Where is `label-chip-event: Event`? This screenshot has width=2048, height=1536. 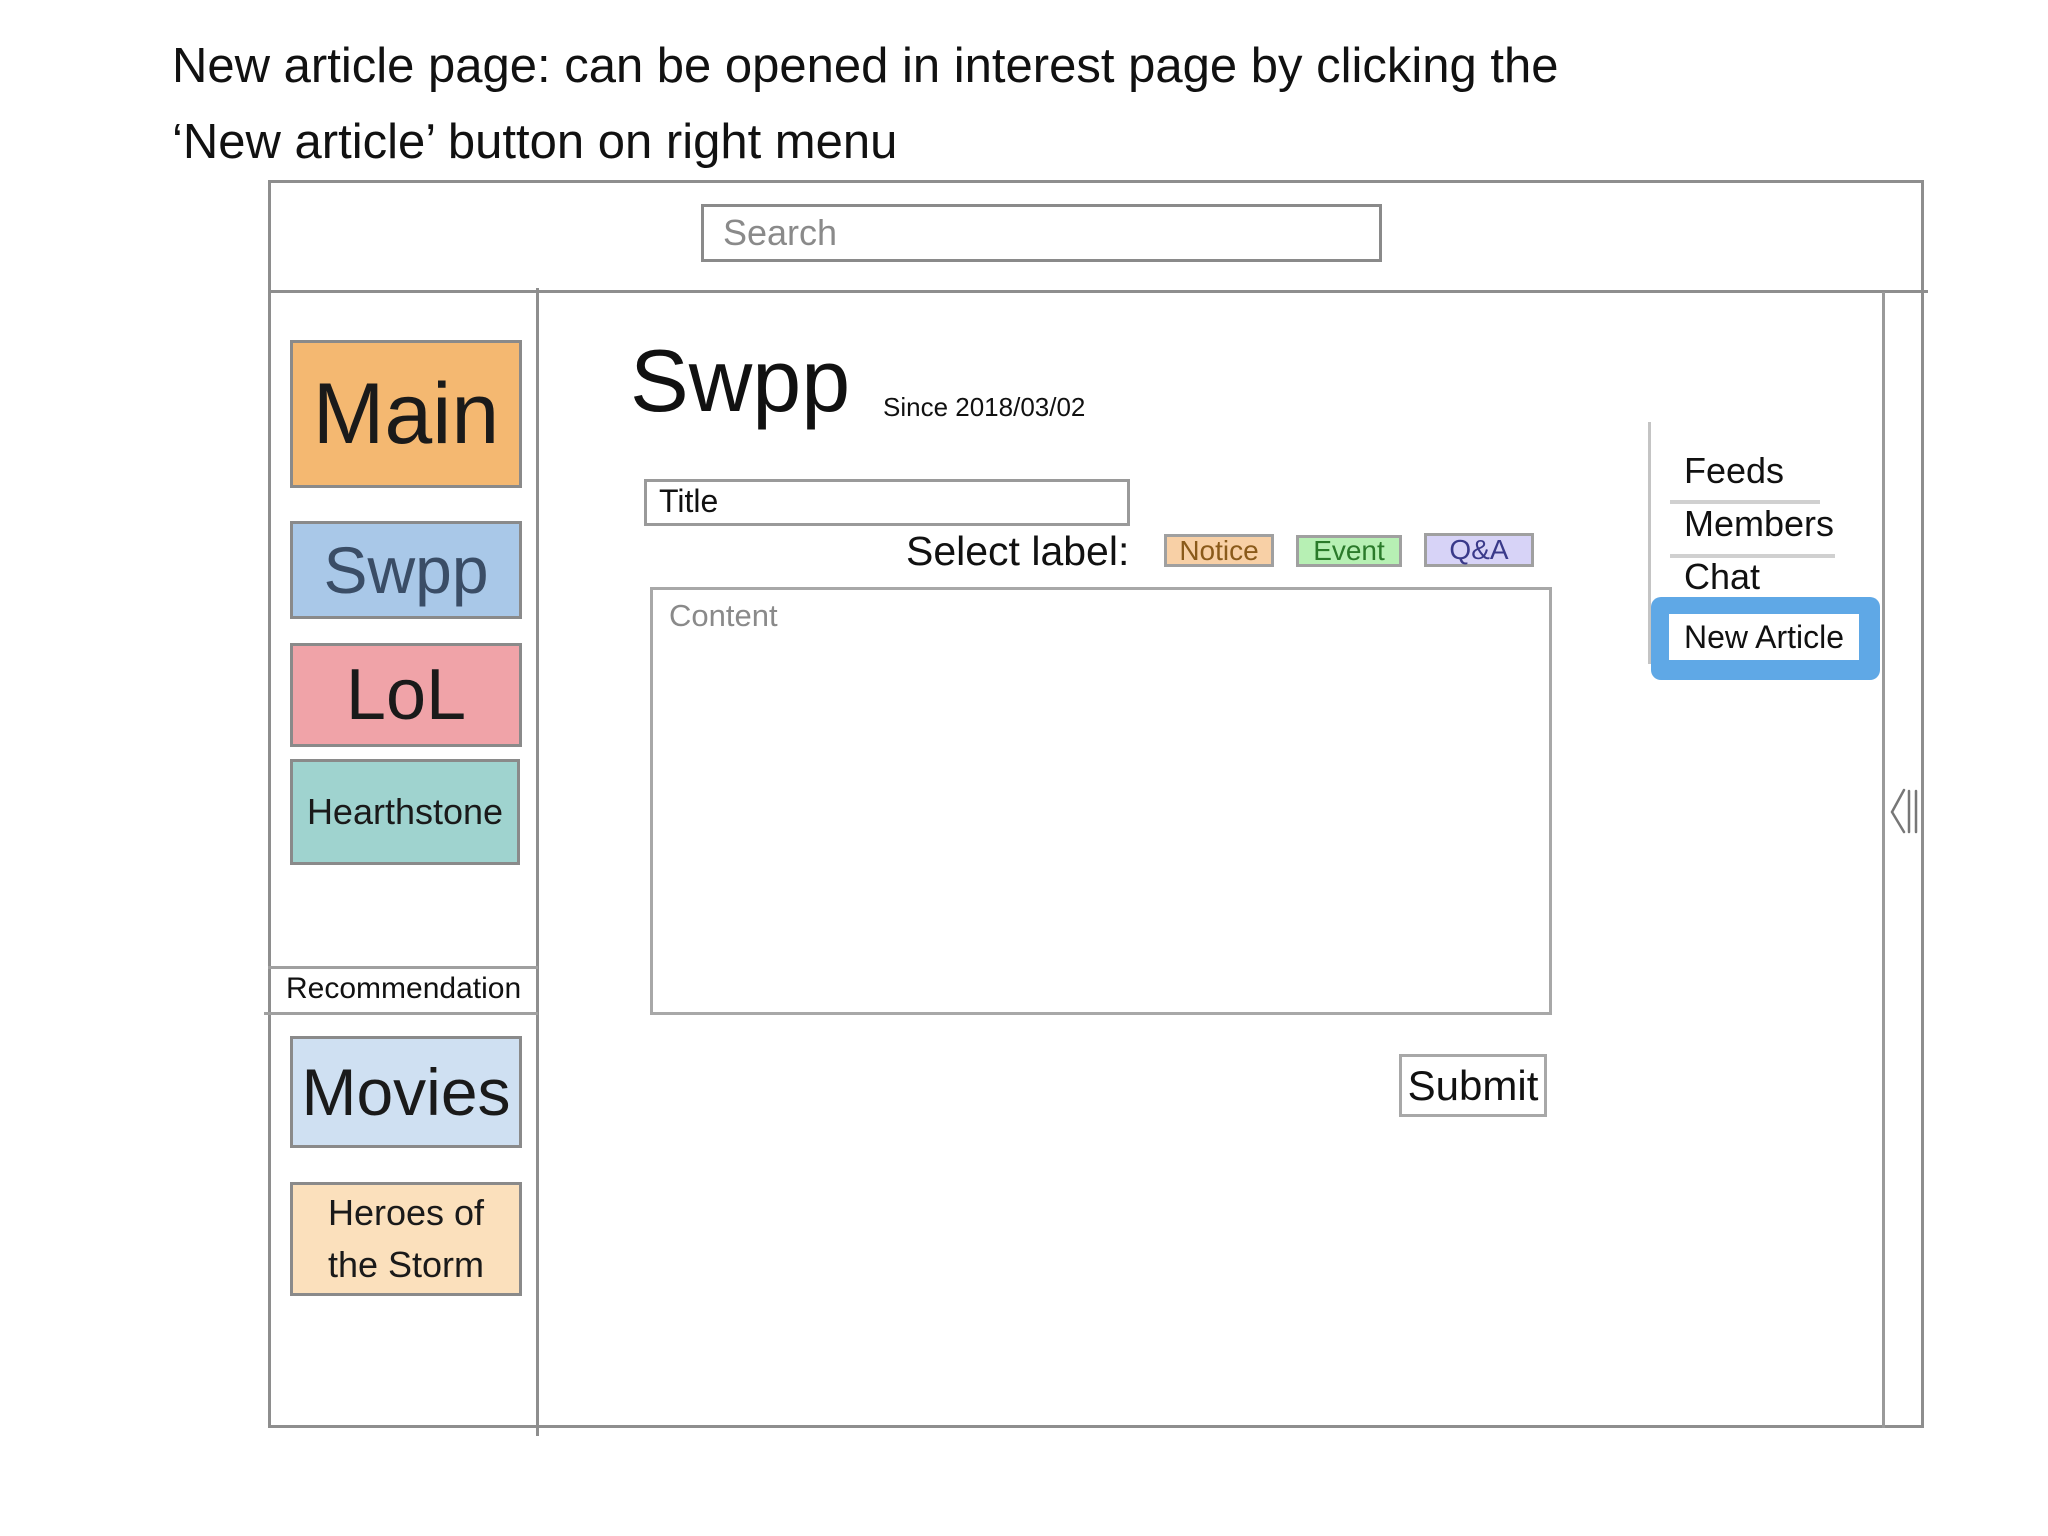
label-chip-event: Event is located at coordinates (1349, 551).